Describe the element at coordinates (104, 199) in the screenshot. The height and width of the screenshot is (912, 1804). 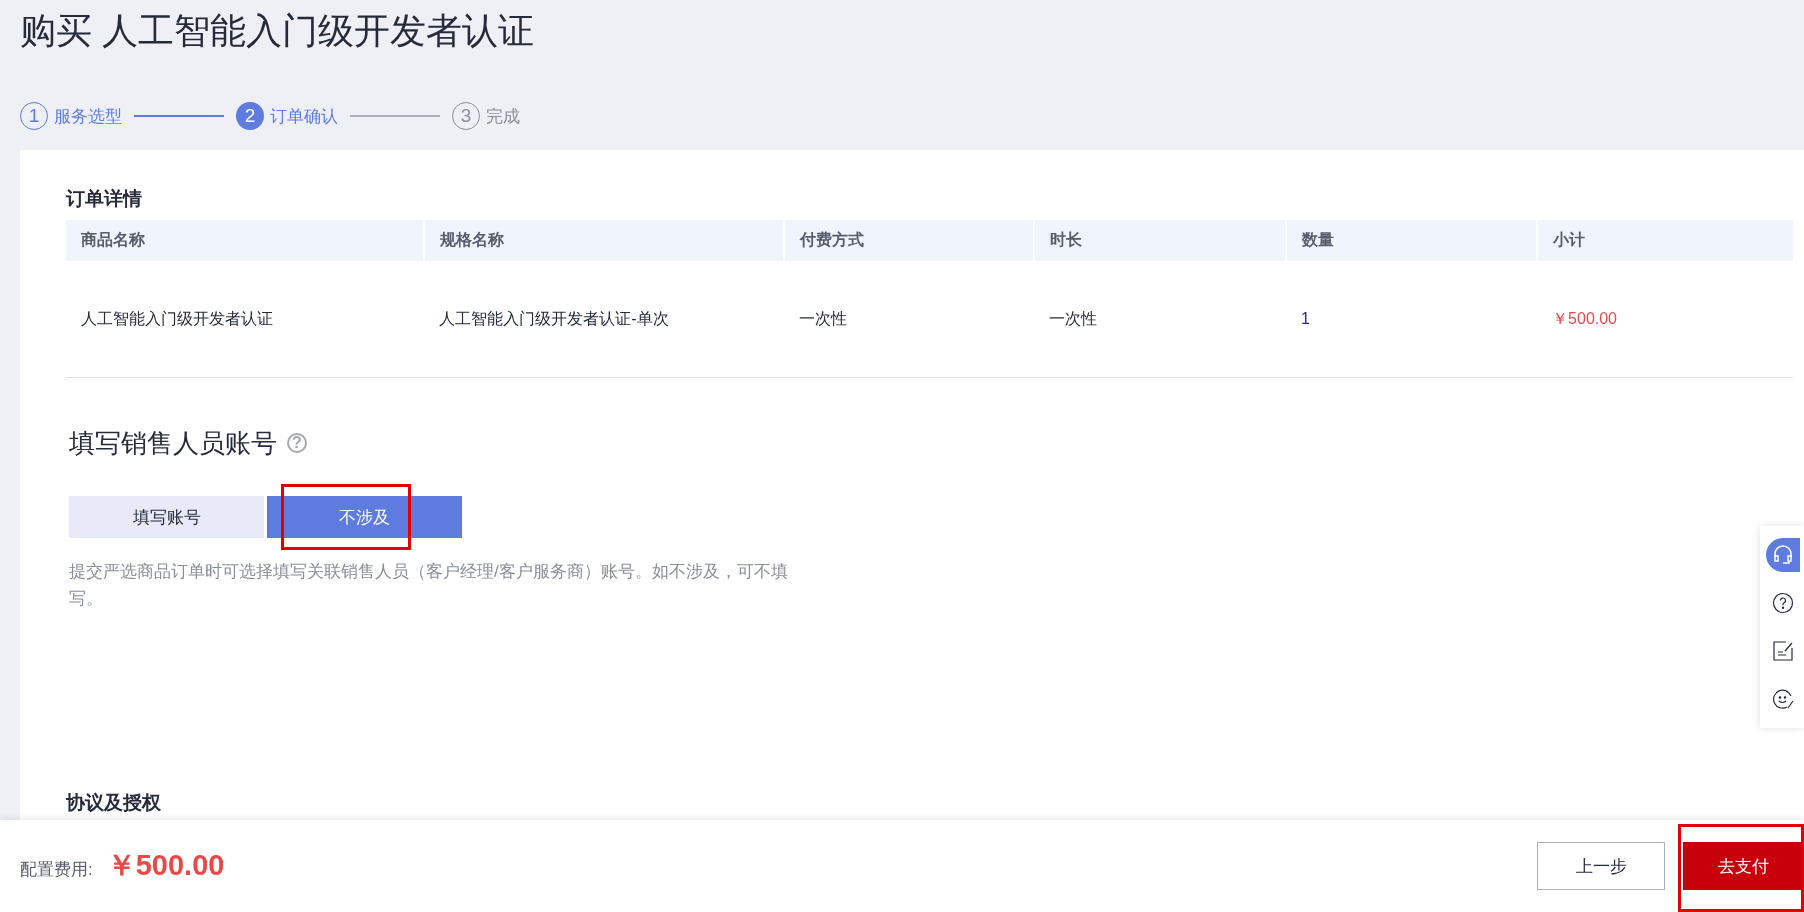
I see `section-title: 订单详情` at that location.